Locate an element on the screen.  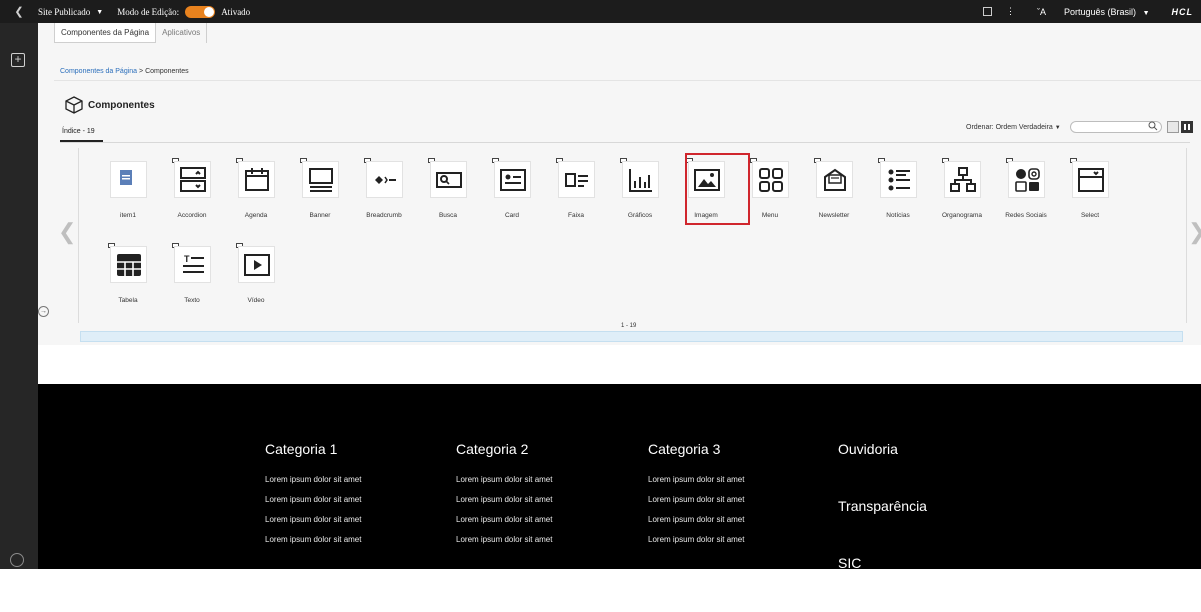
component-tile-label: Vídeo is located at coordinates (256, 300).